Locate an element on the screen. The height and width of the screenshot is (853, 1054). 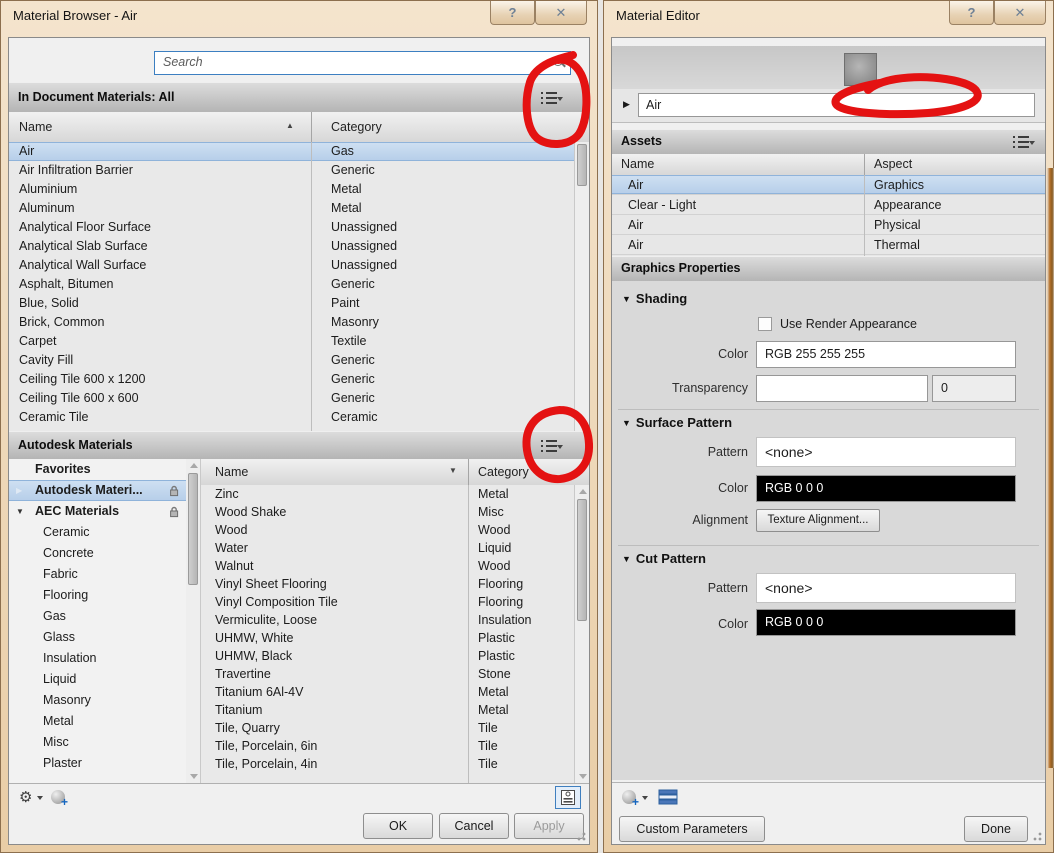
doc-table-header: Name ▲ Category is located at coordinates (299, 127).